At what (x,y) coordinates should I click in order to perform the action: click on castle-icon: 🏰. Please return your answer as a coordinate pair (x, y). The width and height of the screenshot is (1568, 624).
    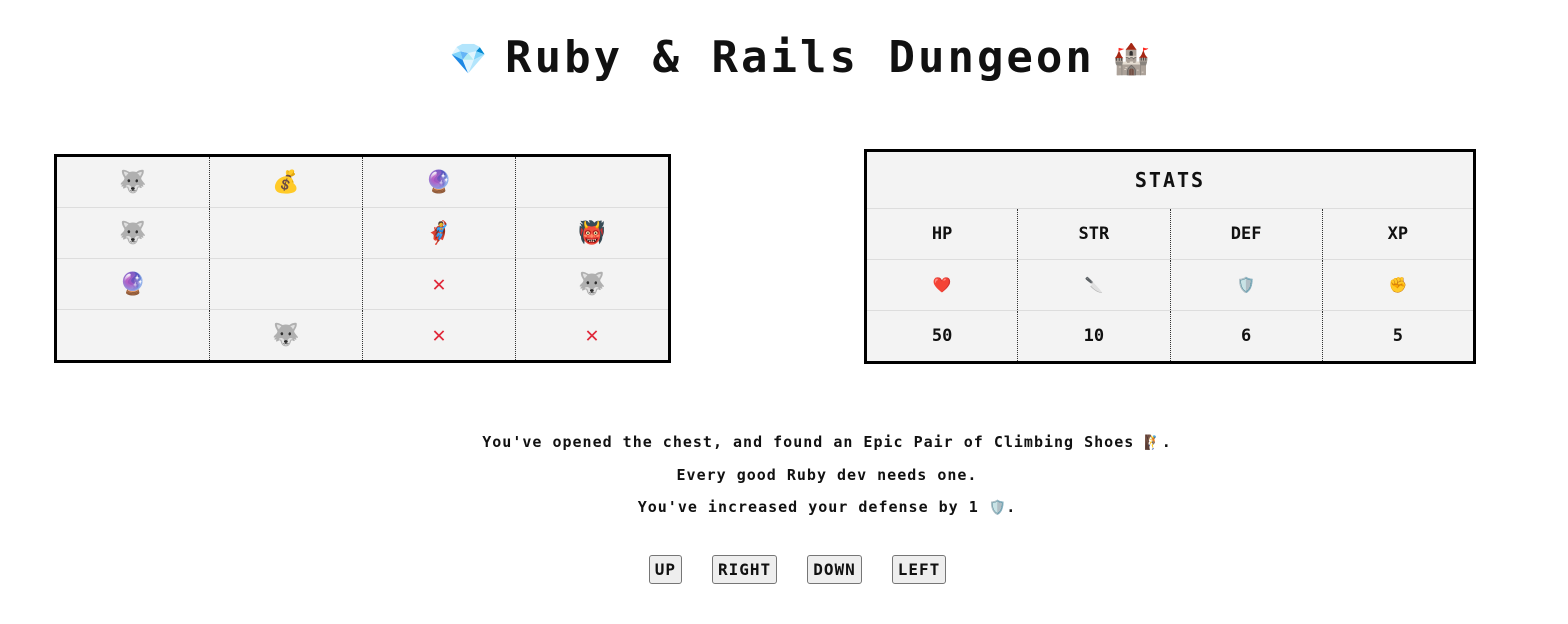
    Looking at the image, I should click on (1131, 59).